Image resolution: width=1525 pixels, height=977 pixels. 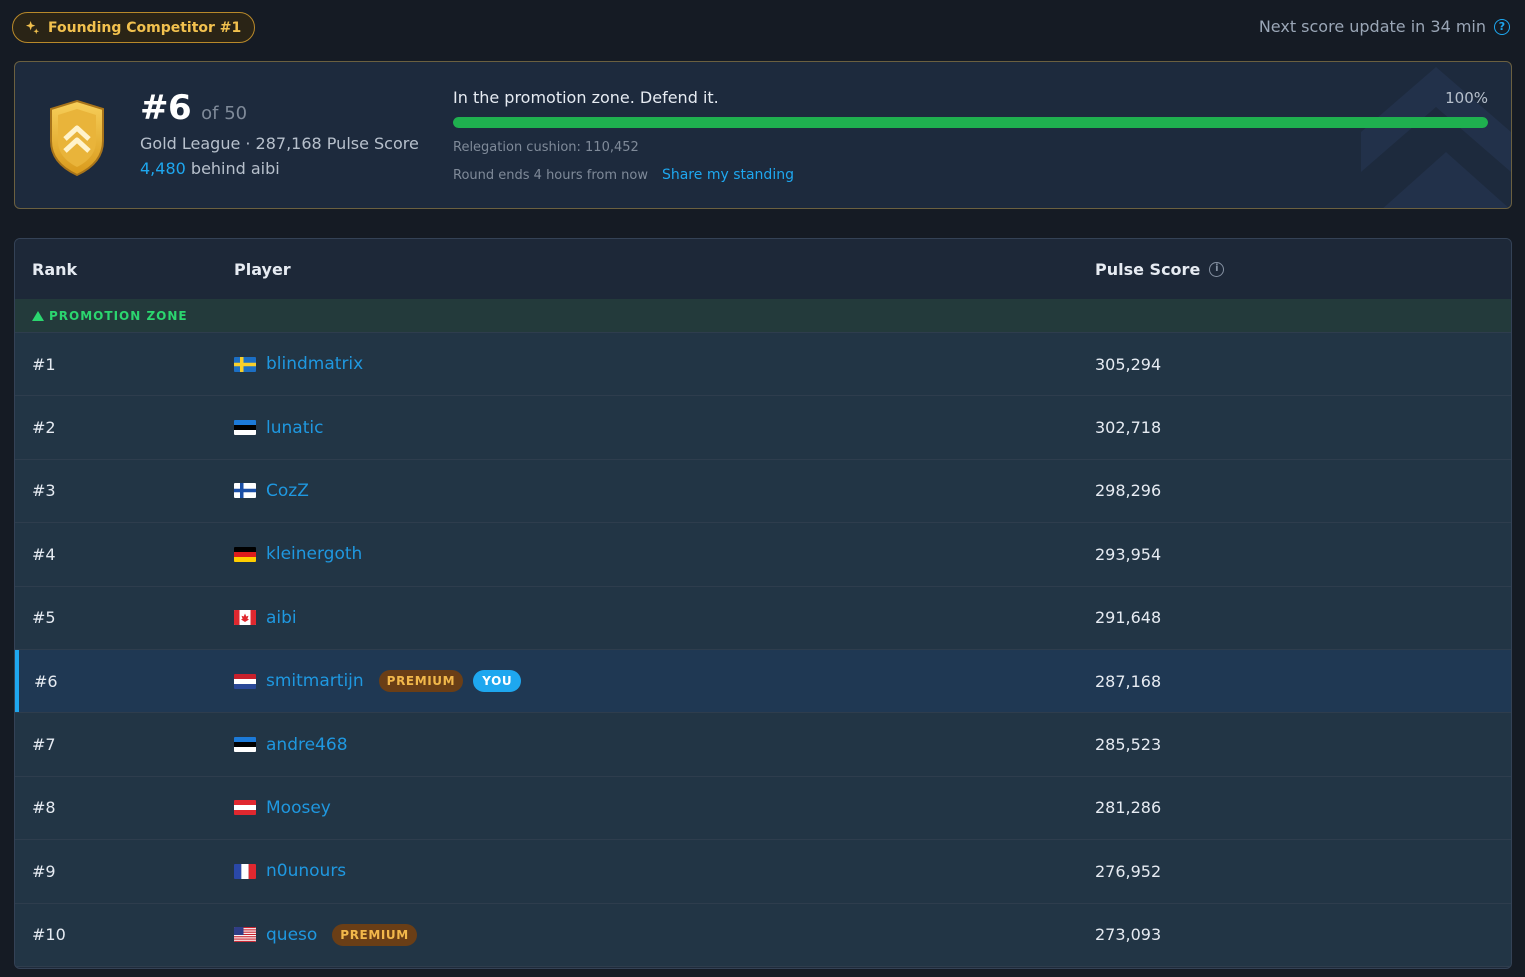 I want to click on next-update-text: Next score update in 34 min, so click(x=1372, y=26).